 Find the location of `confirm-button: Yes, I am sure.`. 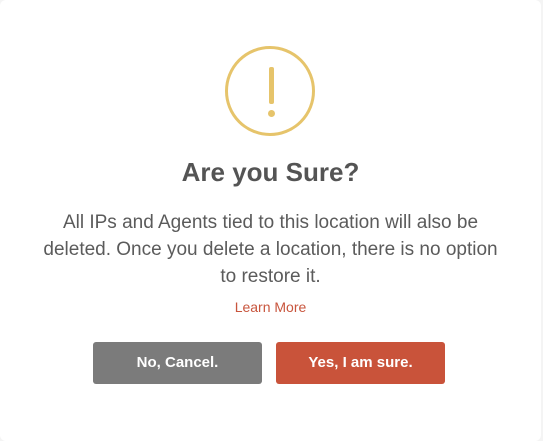

confirm-button: Yes, I am sure. is located at coordinates (360, 363).